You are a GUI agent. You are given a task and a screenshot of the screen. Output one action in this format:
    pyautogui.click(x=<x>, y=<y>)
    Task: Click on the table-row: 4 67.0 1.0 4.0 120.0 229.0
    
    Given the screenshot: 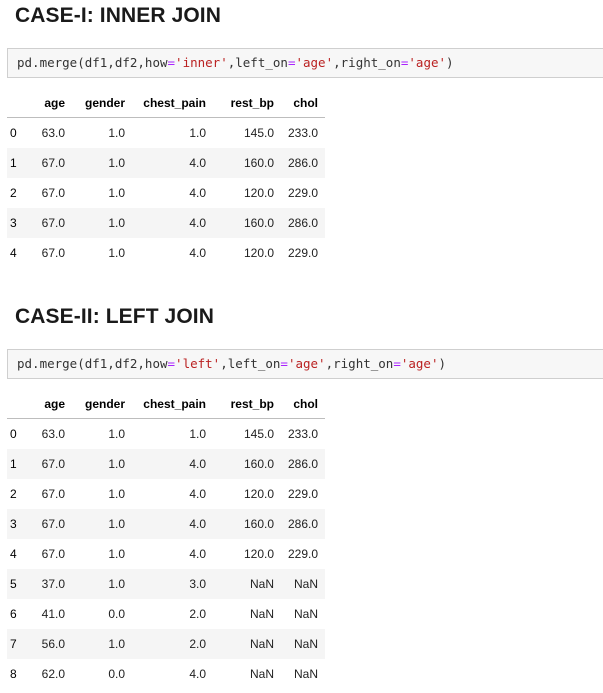 What is the action you would take?
    pyautogui.click(x=166, y=253)
    